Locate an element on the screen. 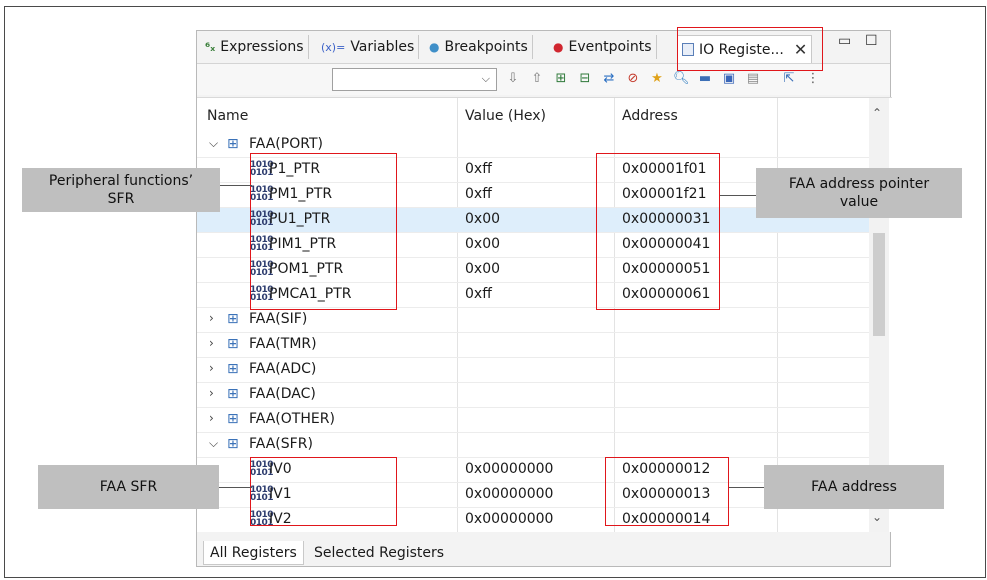 Image resolution: width=987 pixels, height=580 pixels. group-name: FAA(OTHER) is located at coordinates (292, 419).